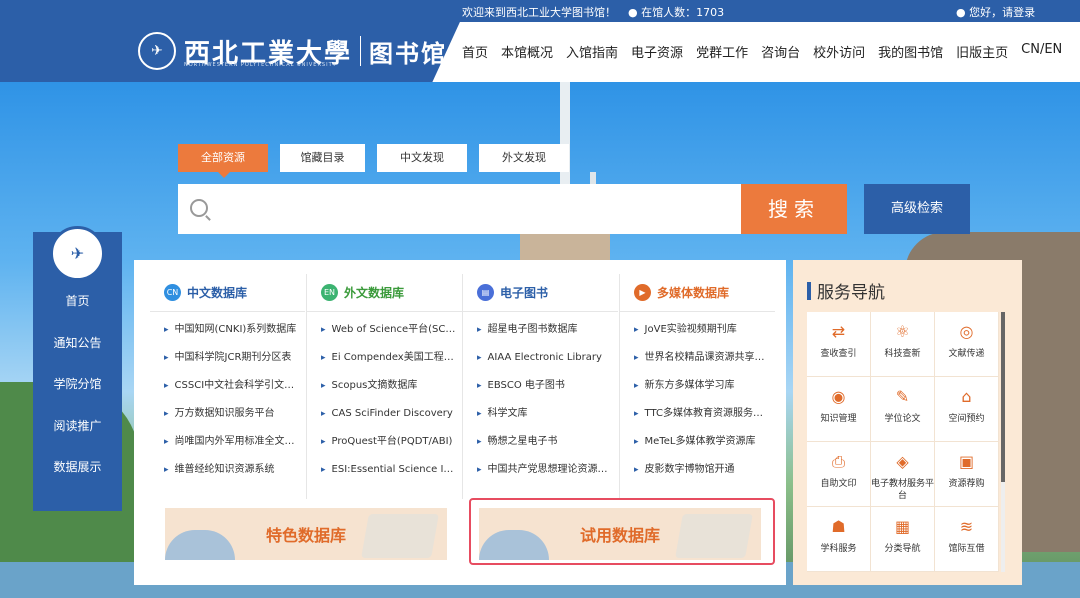 This screenshot has height=598, width=1080. Describe the element at coordinates (838, 419) in the screenshot. I see `service-label: 知识管理` at that location.